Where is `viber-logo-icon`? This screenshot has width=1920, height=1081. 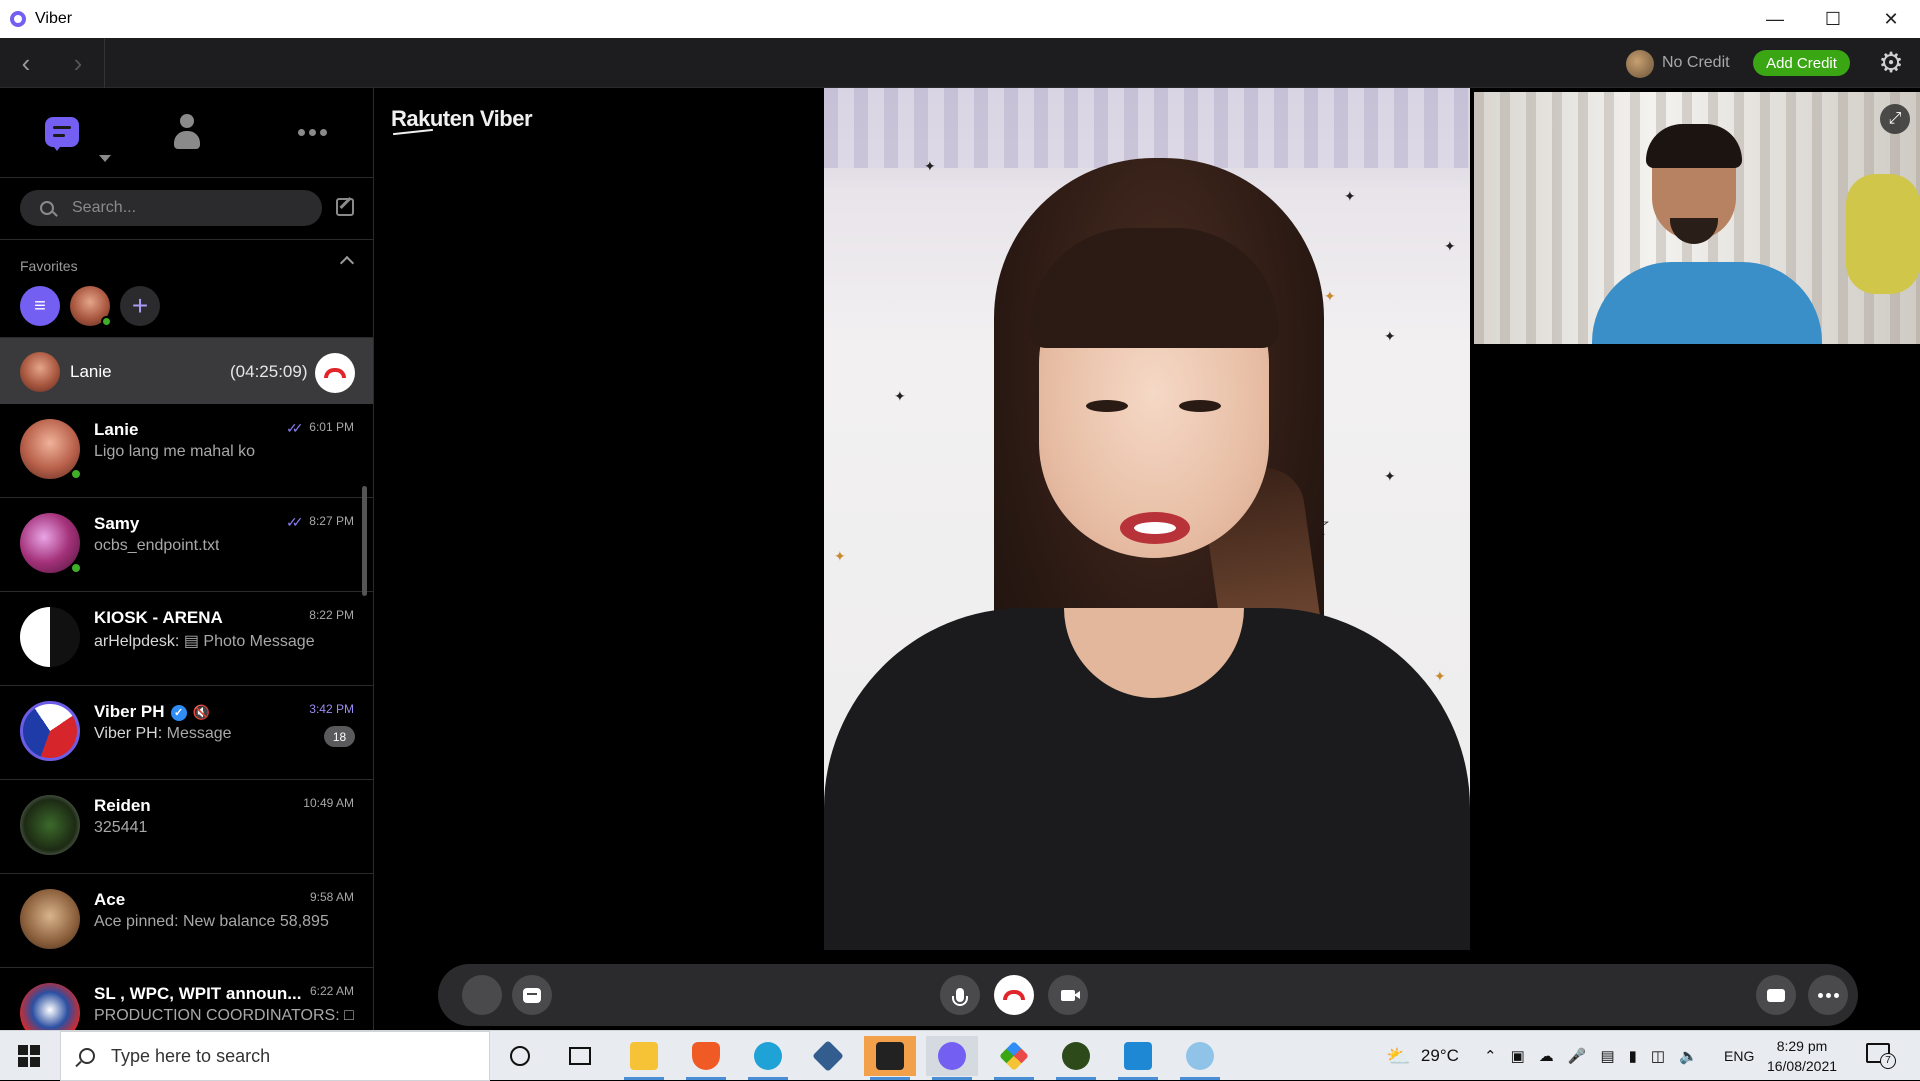 viber-logo-icon is located at coordinates (18, 19).